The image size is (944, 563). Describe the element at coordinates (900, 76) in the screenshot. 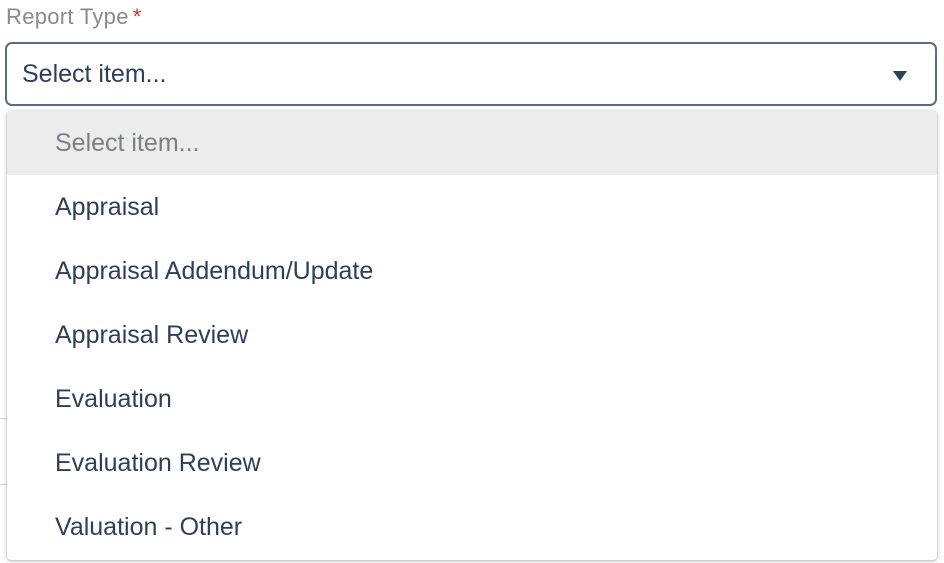

I see `caret-down-icon` at that location.